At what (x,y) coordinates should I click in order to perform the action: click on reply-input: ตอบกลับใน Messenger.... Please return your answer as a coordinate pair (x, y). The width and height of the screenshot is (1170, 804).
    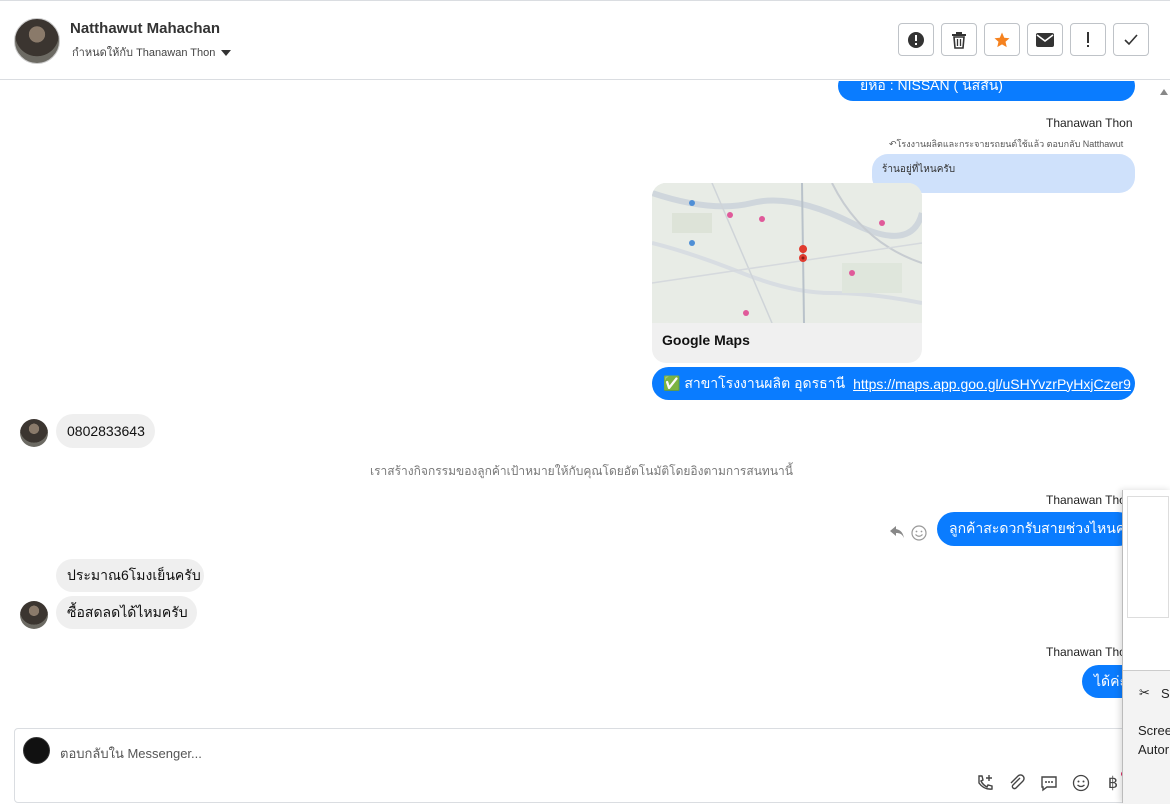
    Looking at the image, I should click on (131, 753).